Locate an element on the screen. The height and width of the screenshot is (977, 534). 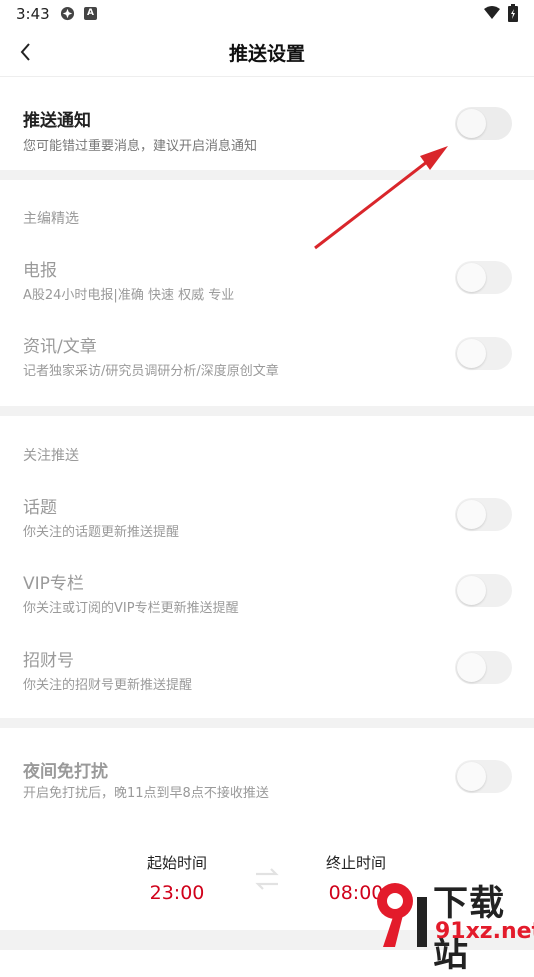
news-articles-title: 资讯/文章 is located at coordinates (60, 347).